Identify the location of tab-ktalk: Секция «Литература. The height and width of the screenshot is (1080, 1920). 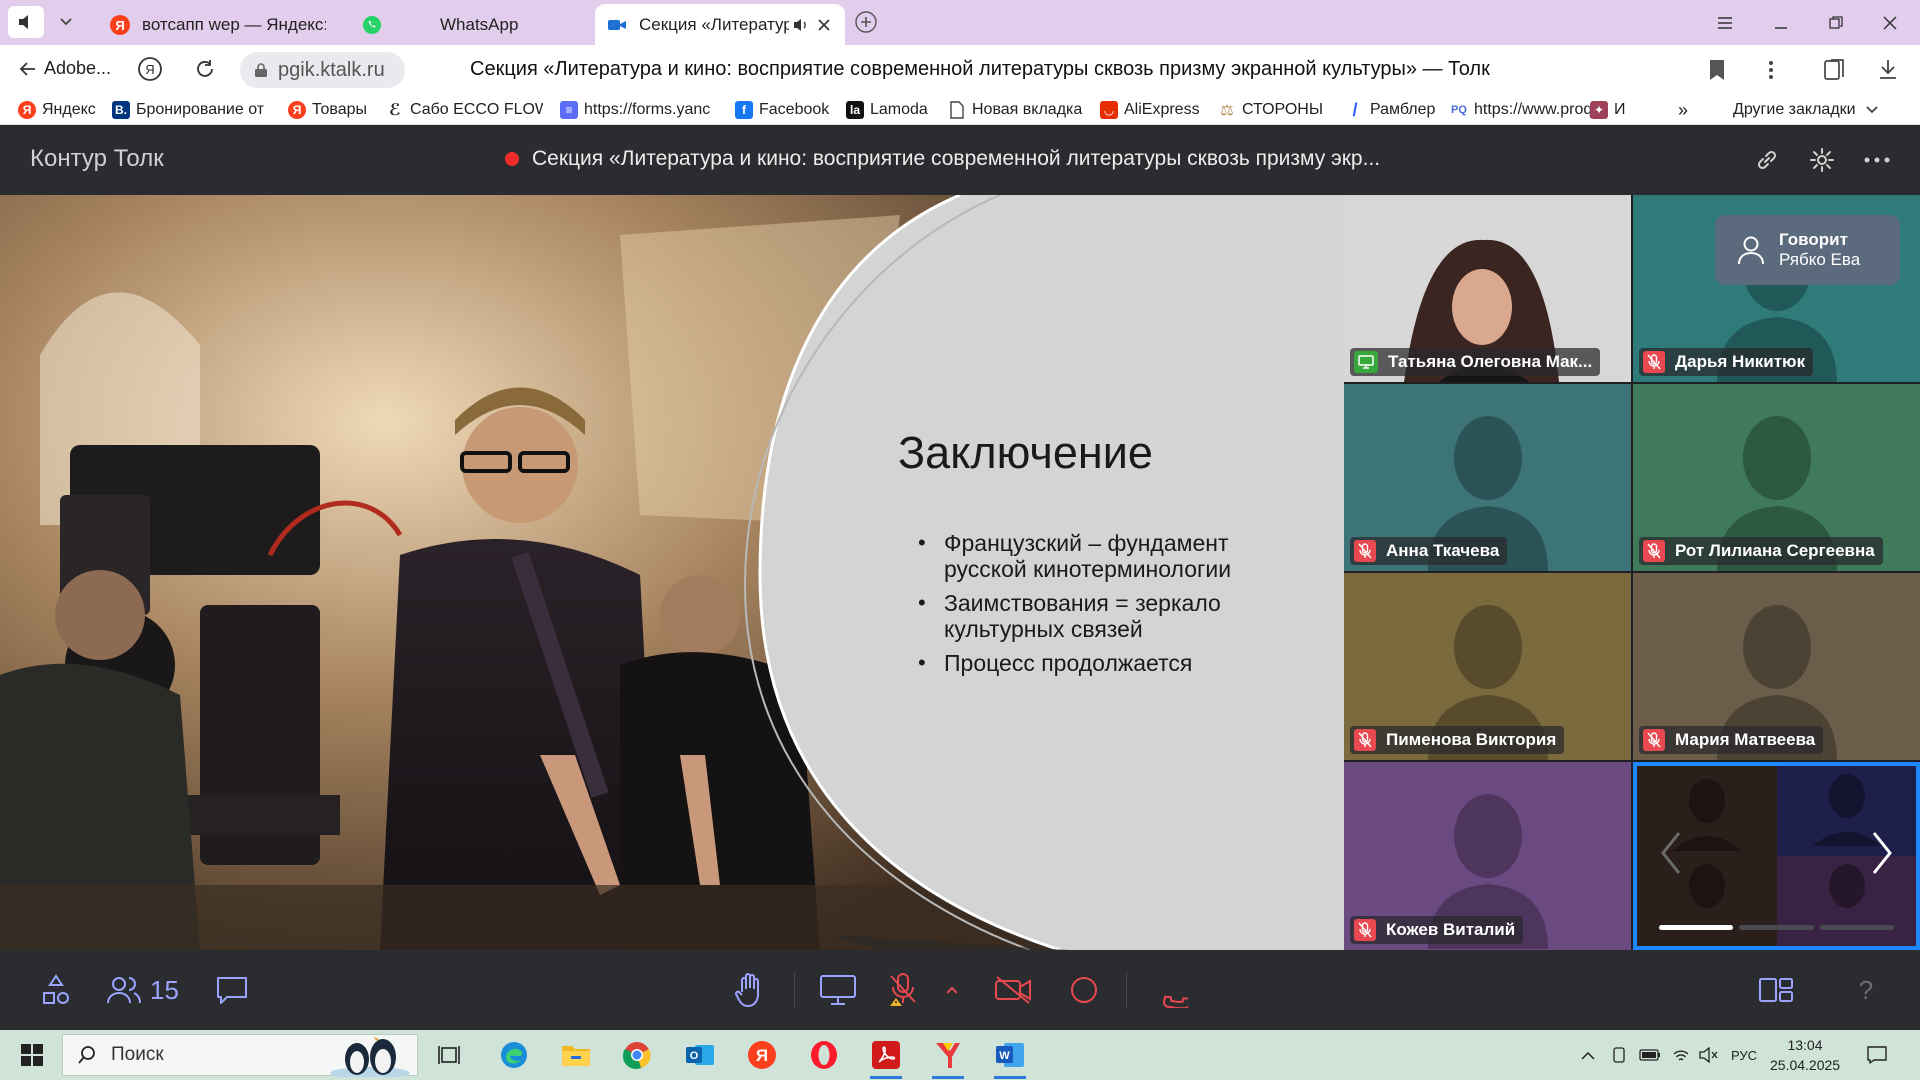
(720, 24).